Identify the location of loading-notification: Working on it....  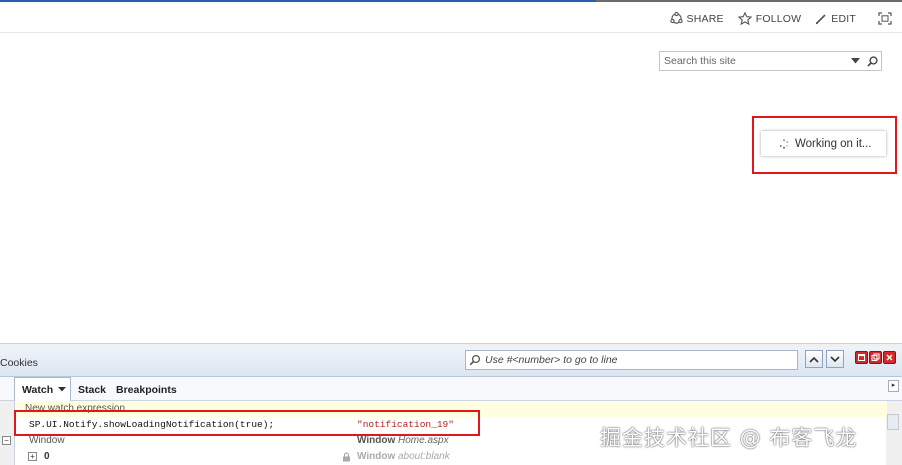
(823, 143).